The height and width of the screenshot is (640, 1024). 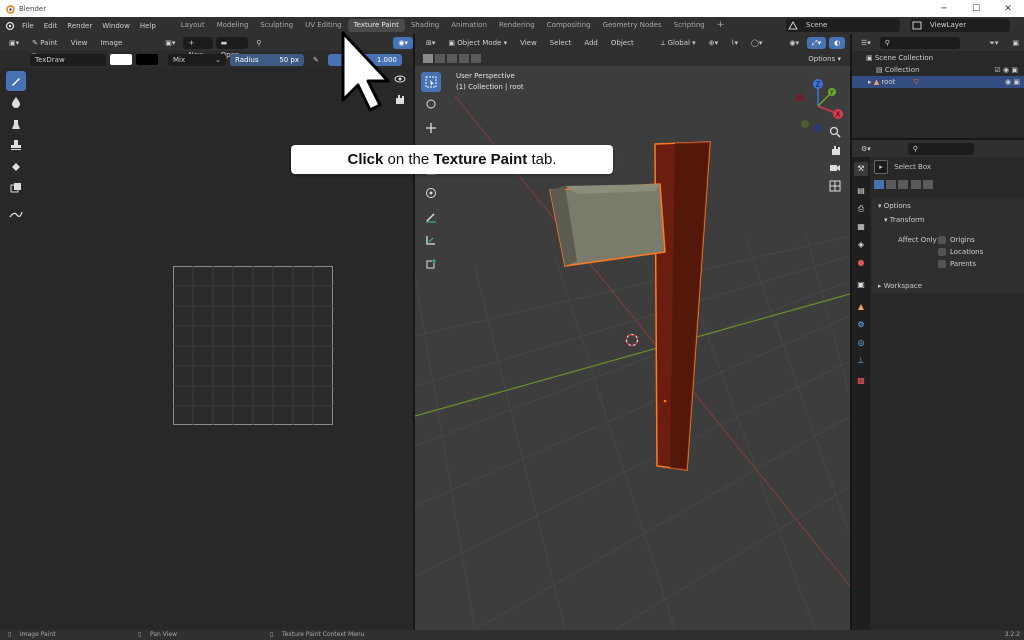 What do you see at coordinates (51, 26) in the screenshot?
I see `menu-edit: Edit` at bounding box center [51, 26].